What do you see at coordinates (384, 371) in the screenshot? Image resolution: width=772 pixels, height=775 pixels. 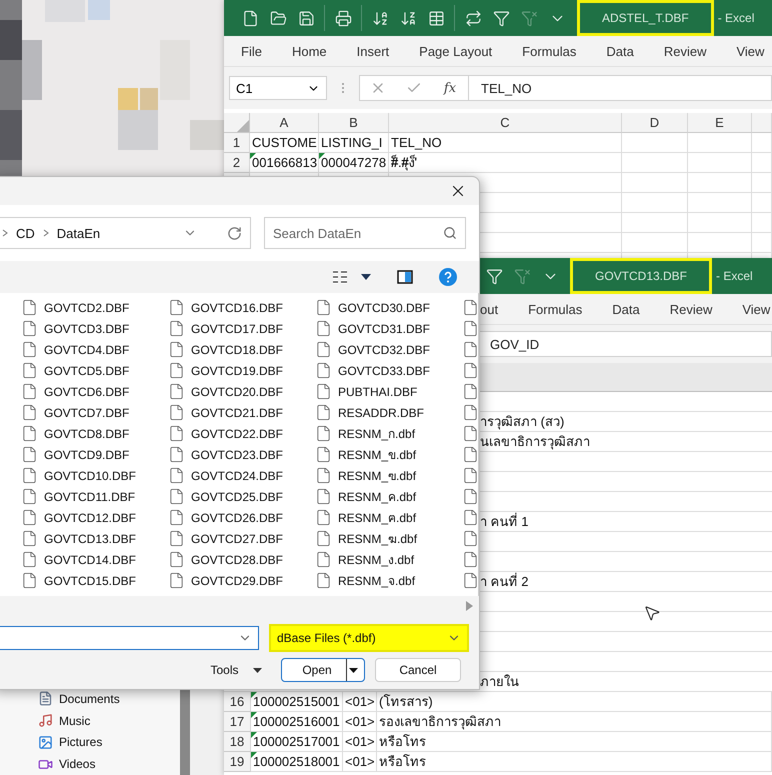 I see `file-item: GOVTCD33.DBF` at bounding box center [384, 371].